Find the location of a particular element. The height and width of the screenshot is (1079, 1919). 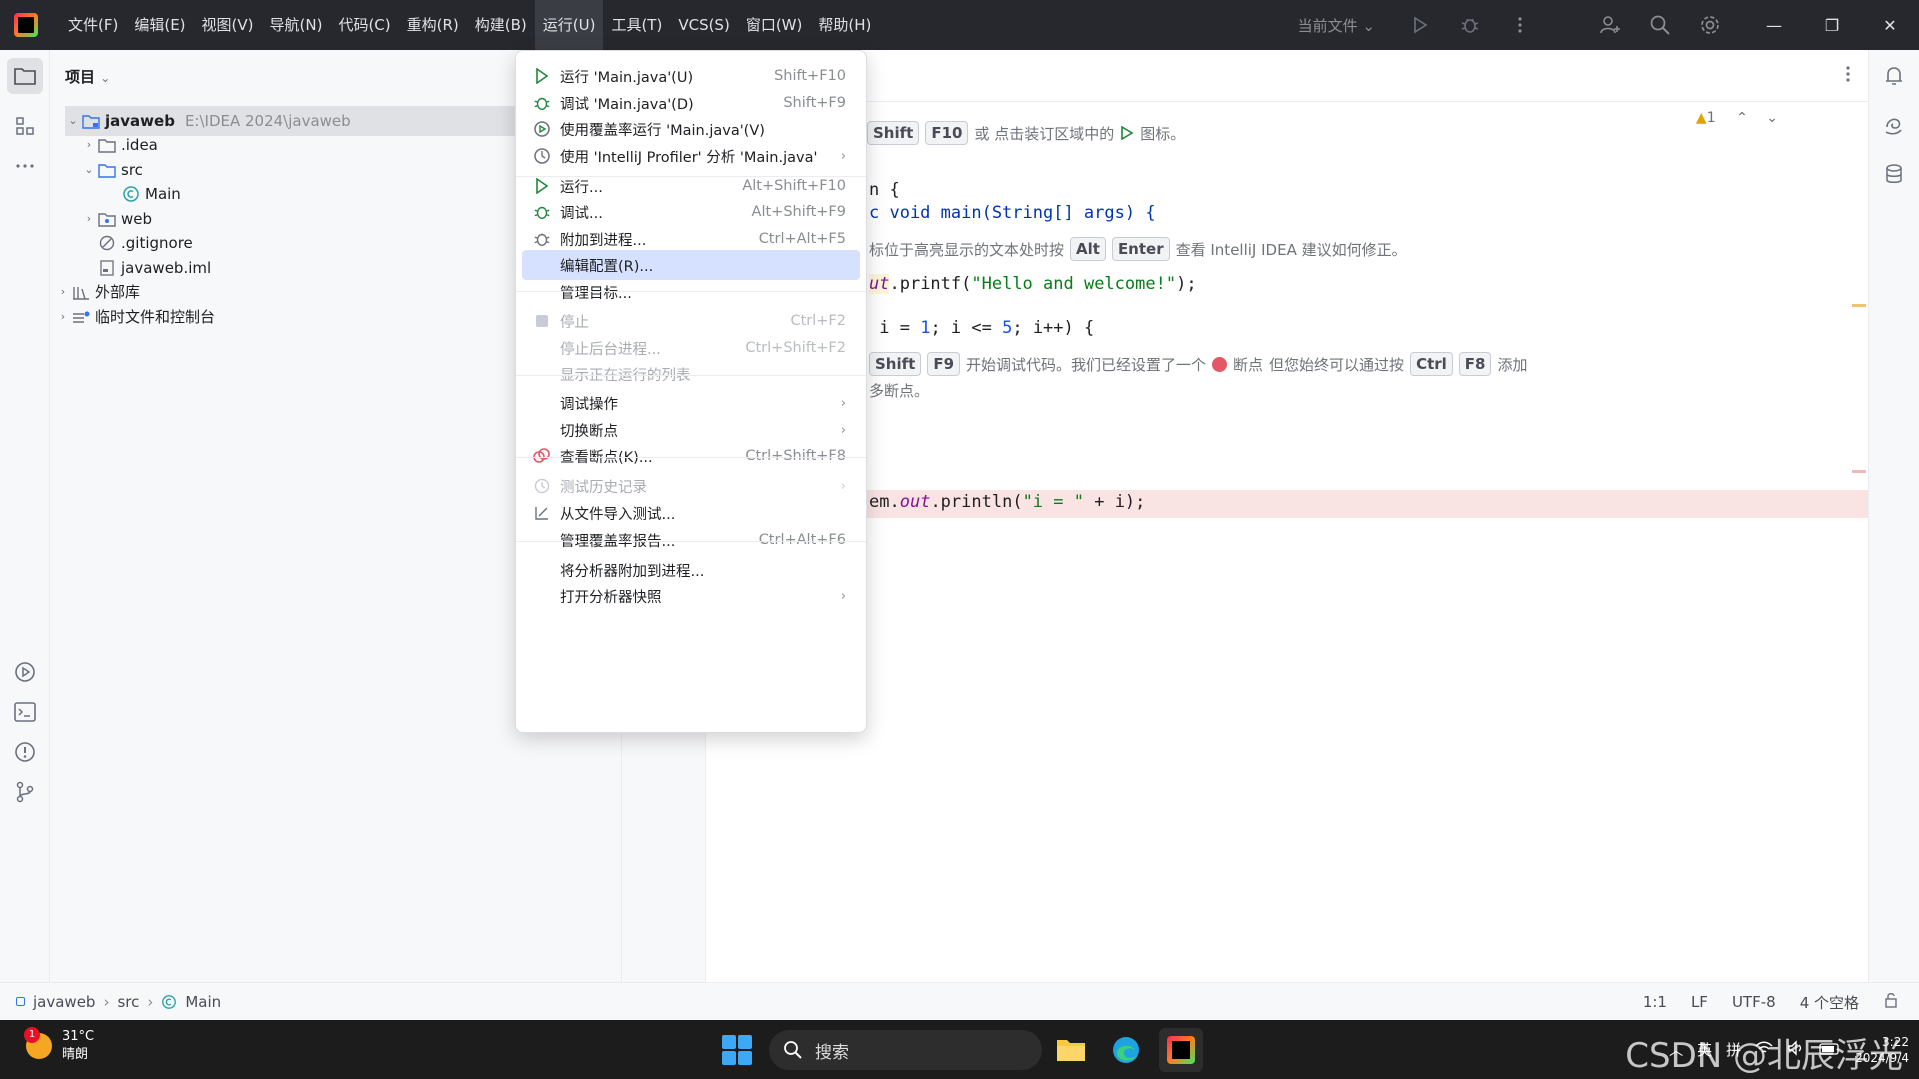

menu-item-manage-coverage: 管理覆盖率报告... Ctrl+Alt+F6 is located at coordinates (691, 540).